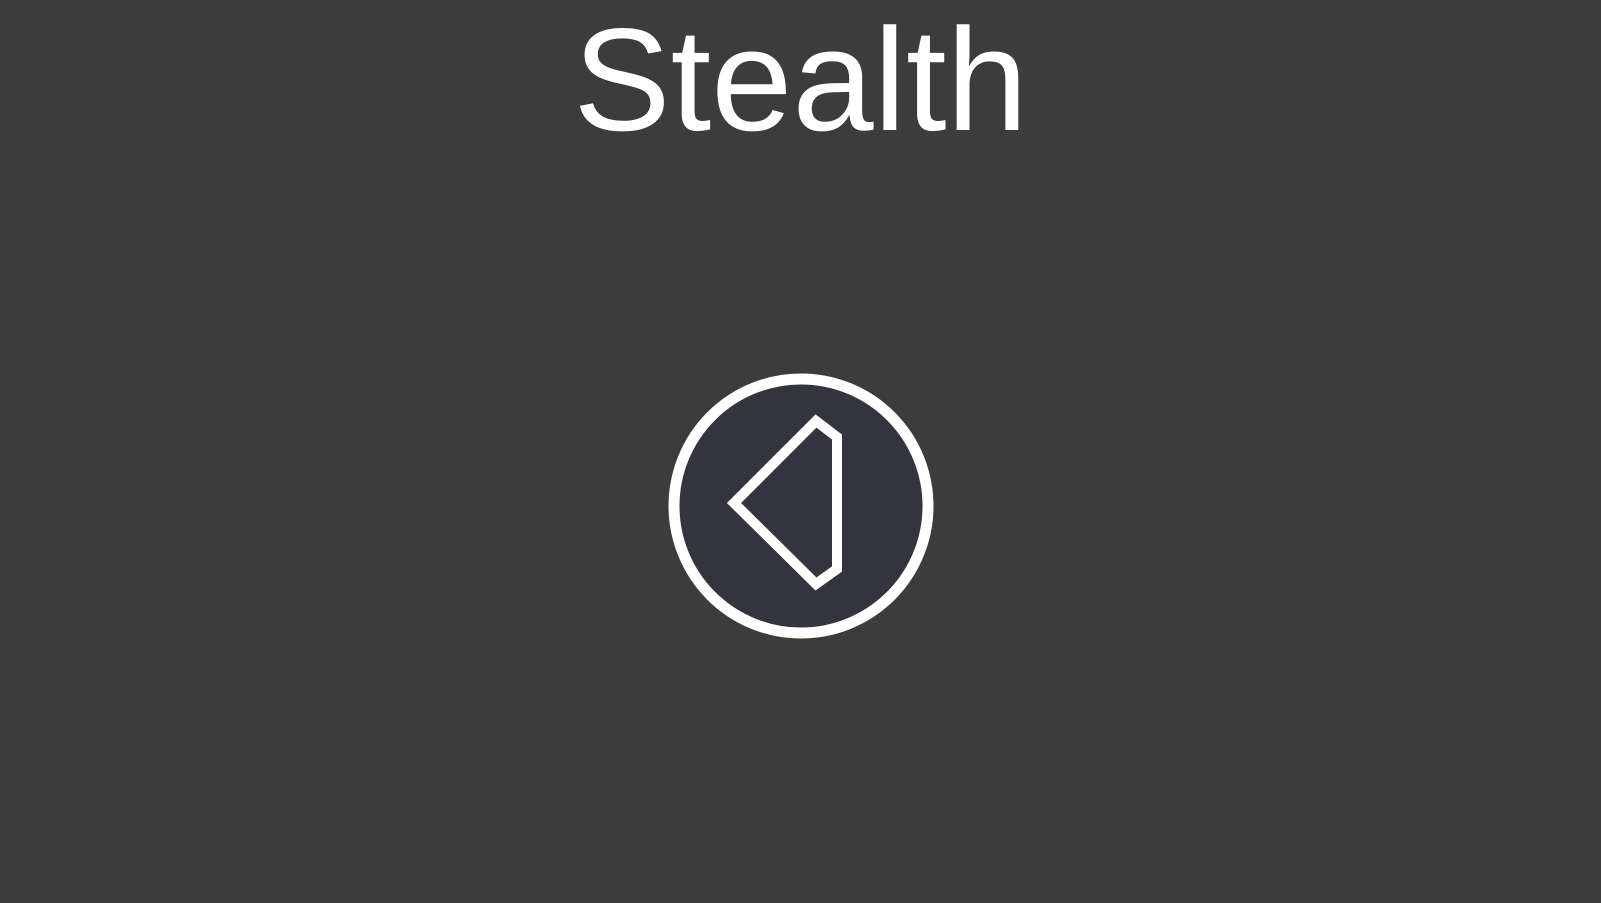 The height and width of the screenshot is (903, 1601). I want to click on back-button-ring, so click(801, 506).